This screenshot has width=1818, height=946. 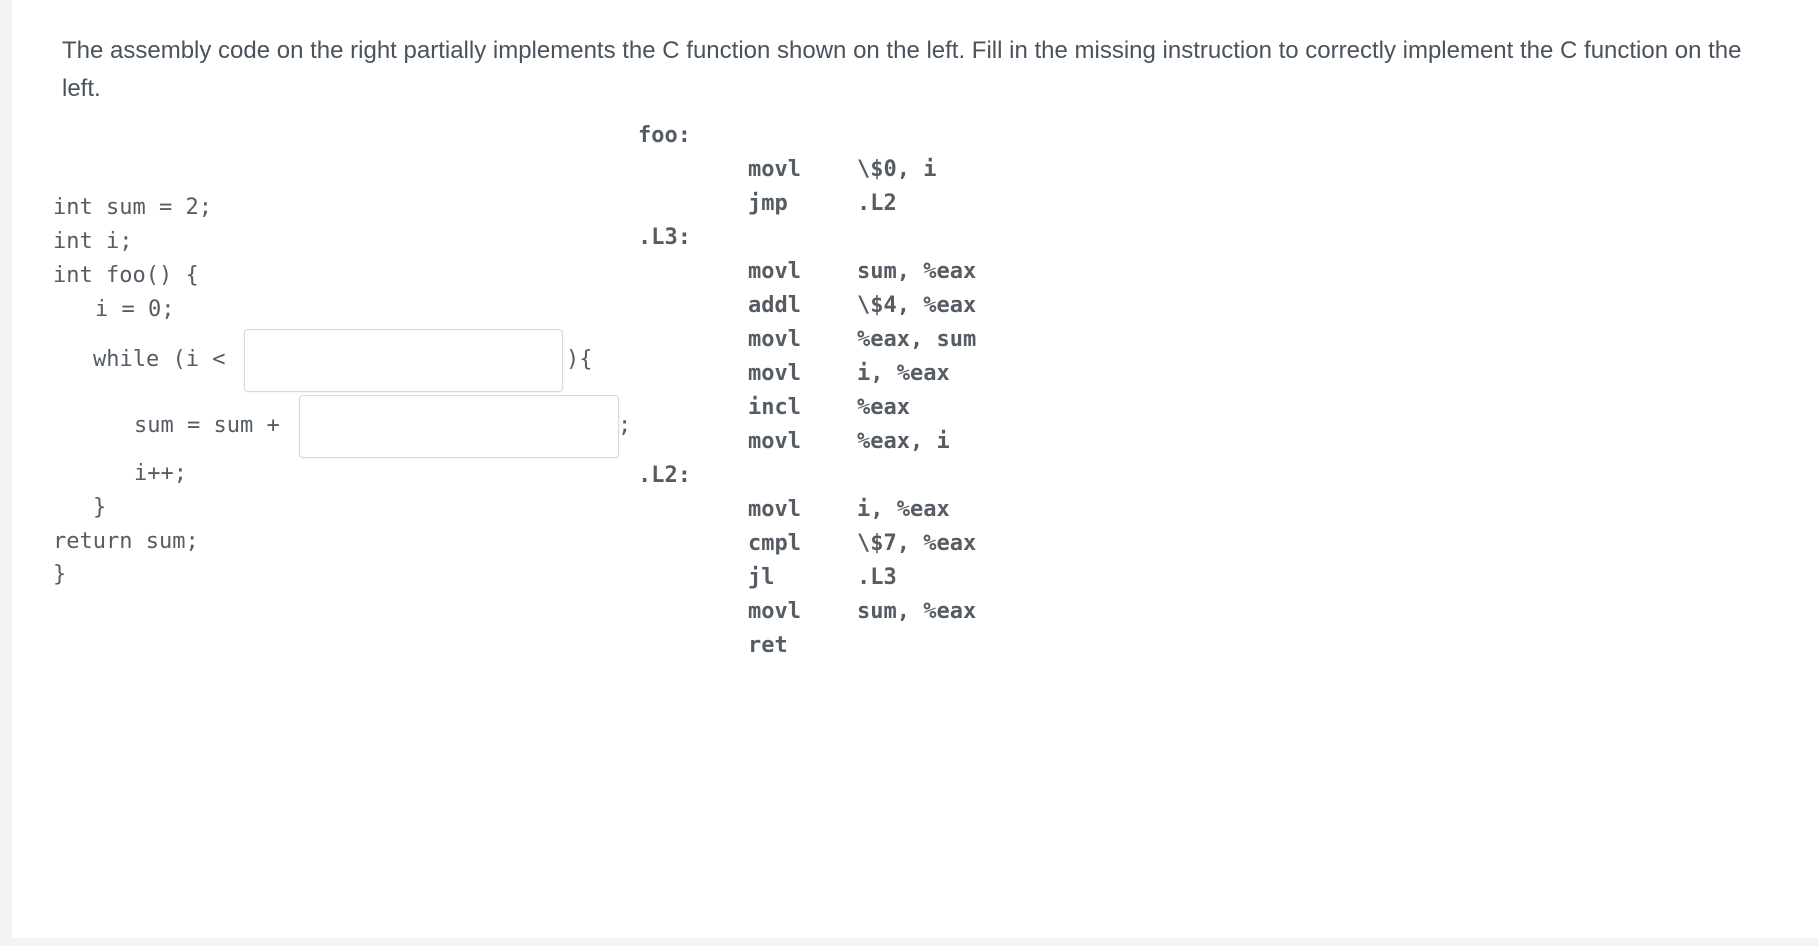 What do you see at coordinates (664, 237) in the screenshot?
I see `asm-label-l3: .L3:` at bounding box center [664, 237].